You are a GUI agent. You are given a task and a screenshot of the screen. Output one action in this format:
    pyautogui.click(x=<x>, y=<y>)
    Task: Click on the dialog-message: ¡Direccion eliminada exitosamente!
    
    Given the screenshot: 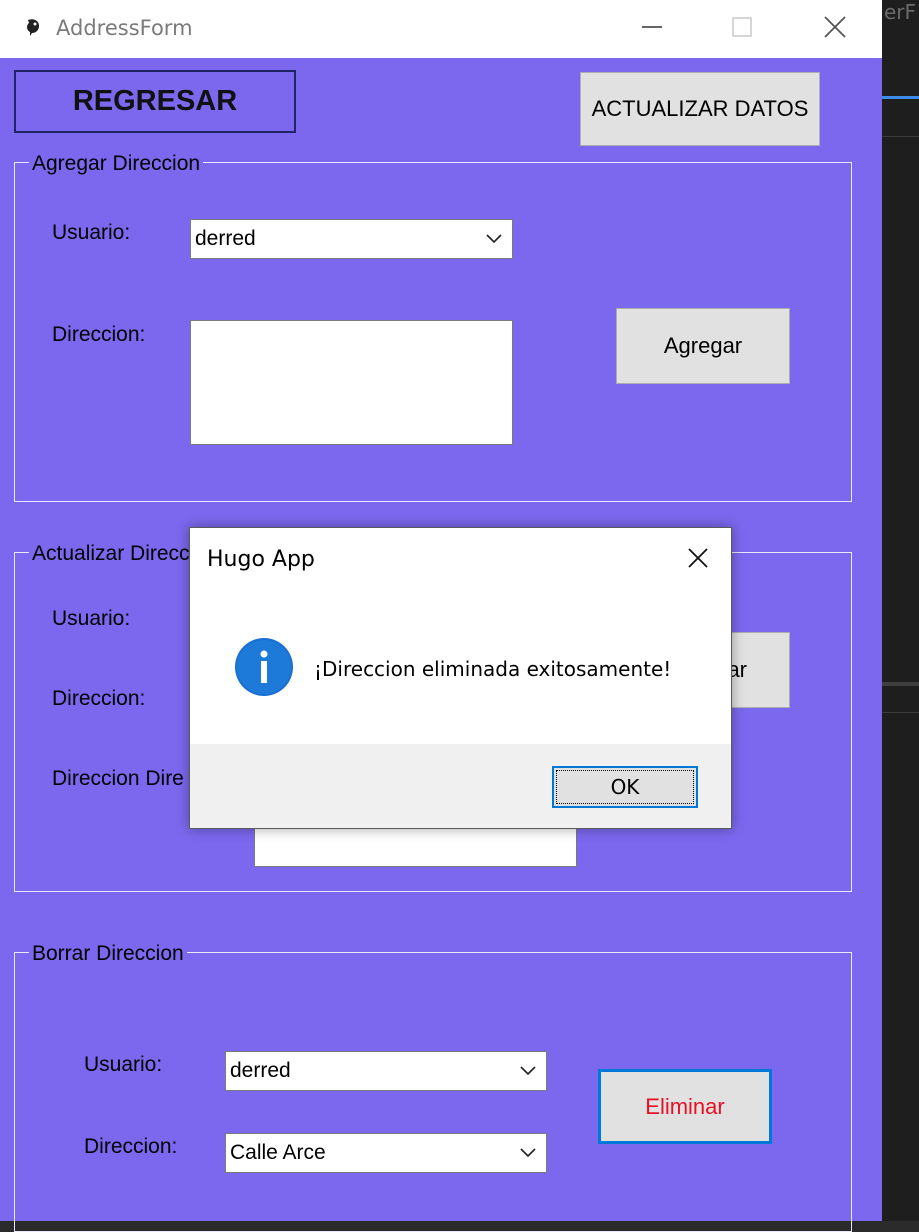 What is the action you would take?
    pyautogui.click(x=493, y=669)
    